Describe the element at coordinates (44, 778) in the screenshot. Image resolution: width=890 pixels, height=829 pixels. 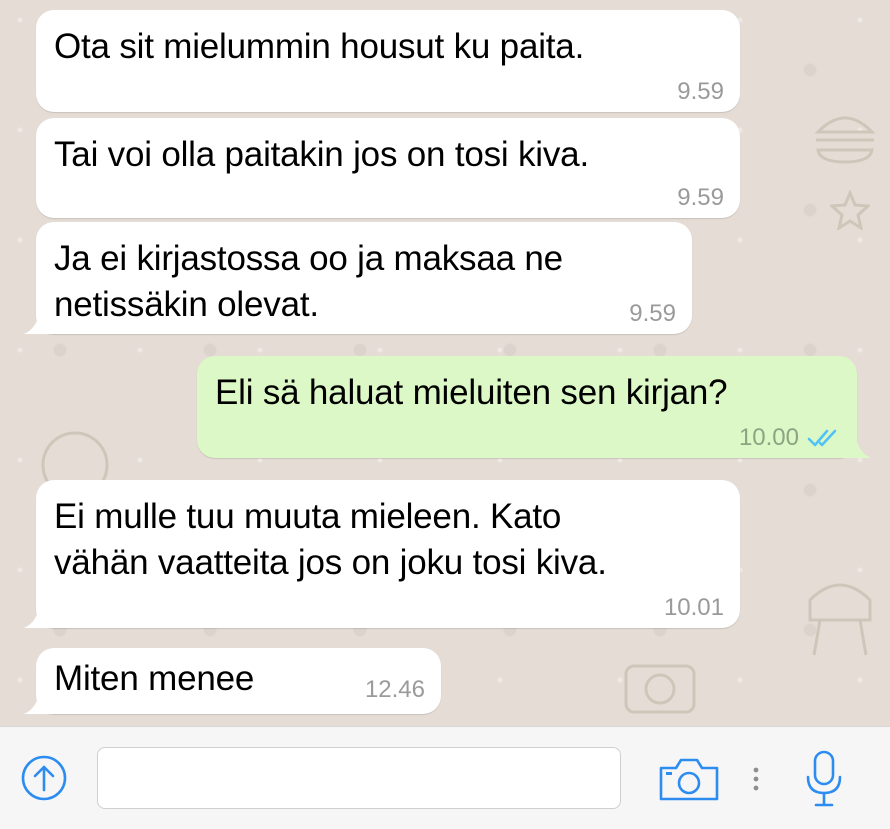
I see `upload-arrow-icon` at that location.